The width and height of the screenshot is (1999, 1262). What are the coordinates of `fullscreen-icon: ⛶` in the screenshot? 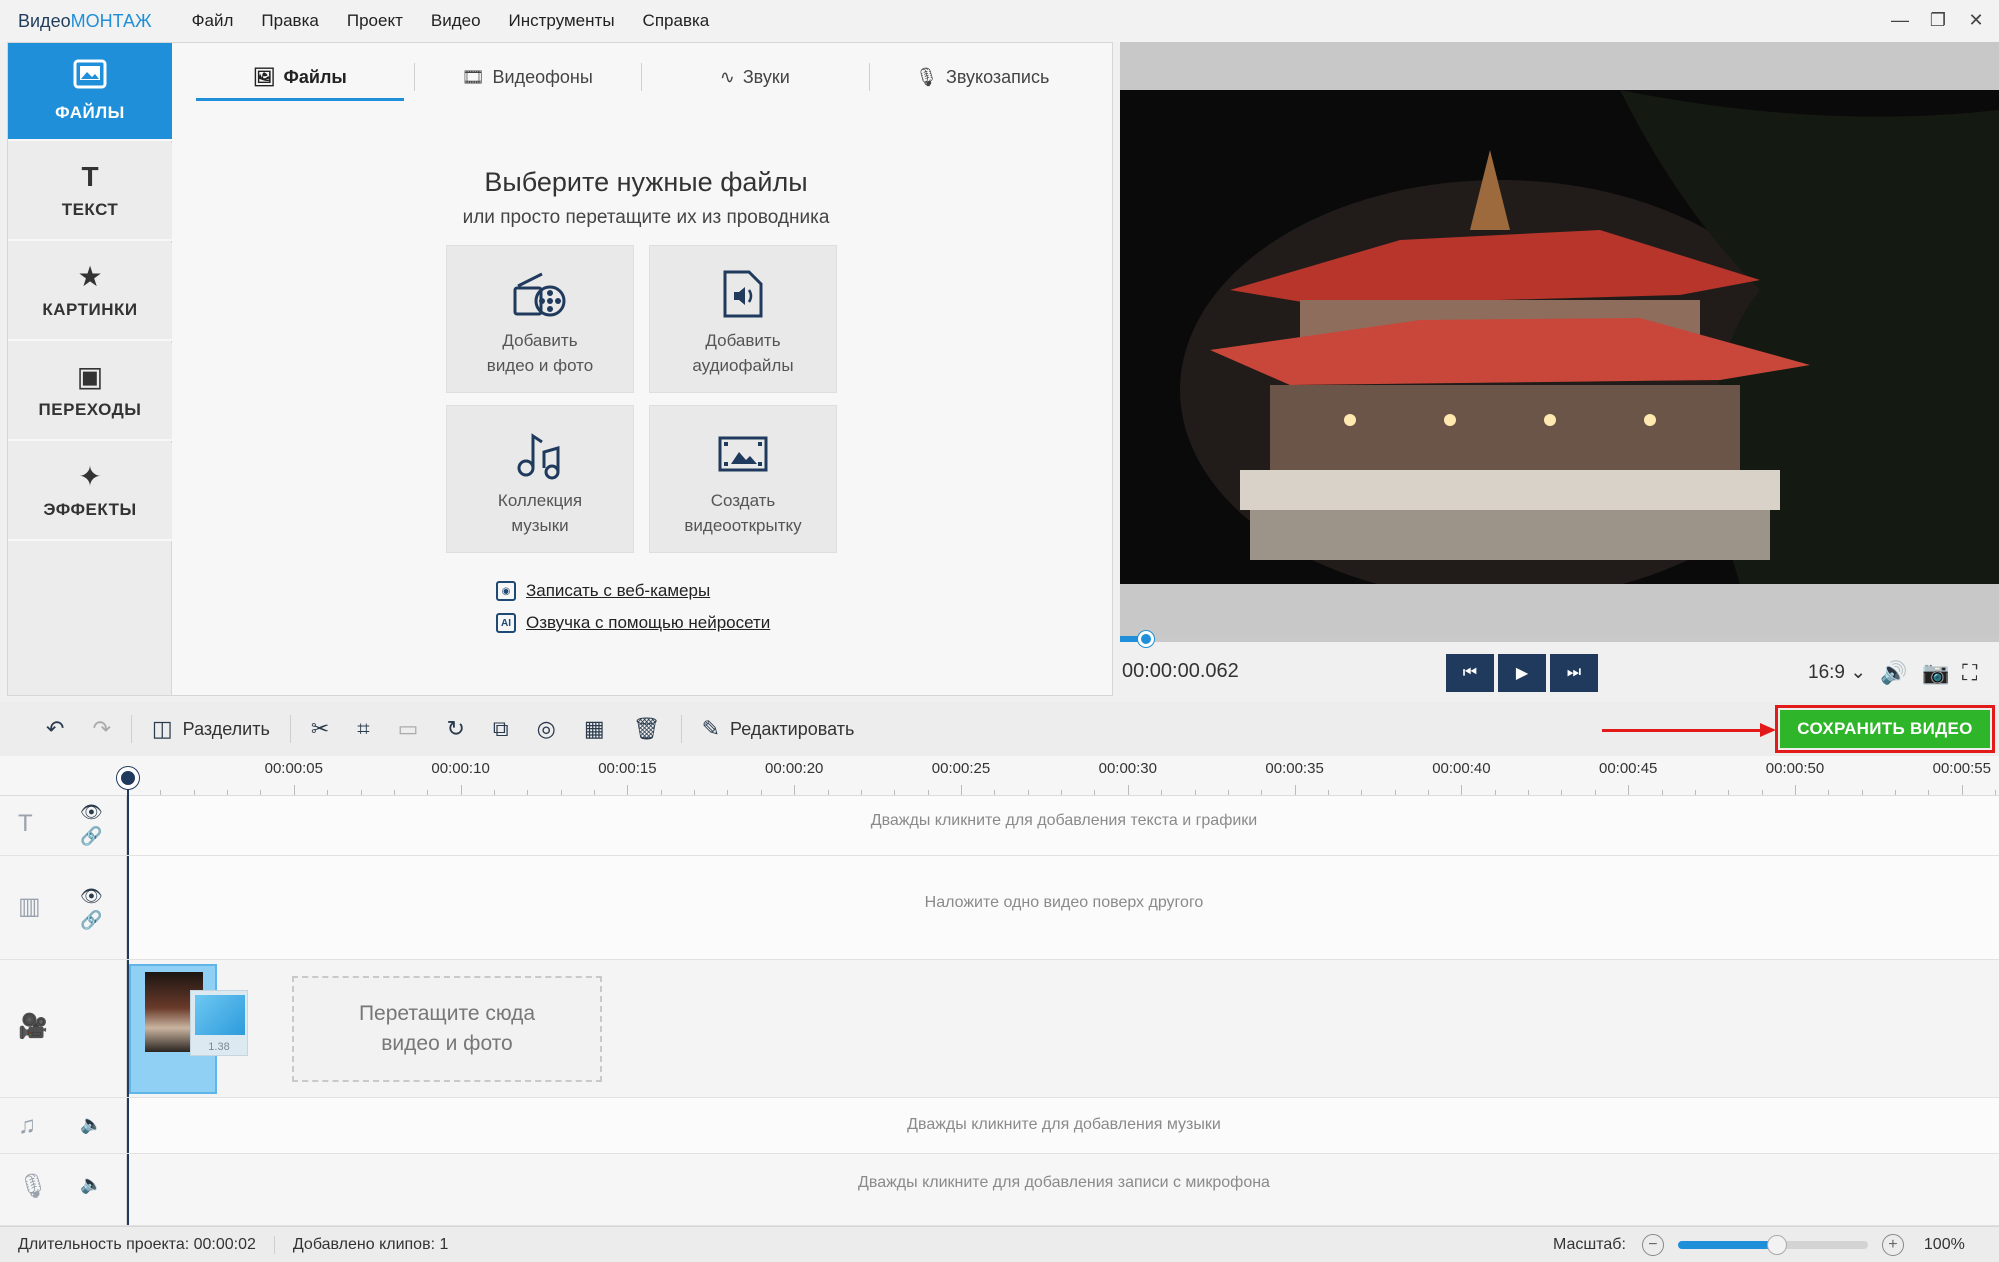 It's located at (1969, 673).